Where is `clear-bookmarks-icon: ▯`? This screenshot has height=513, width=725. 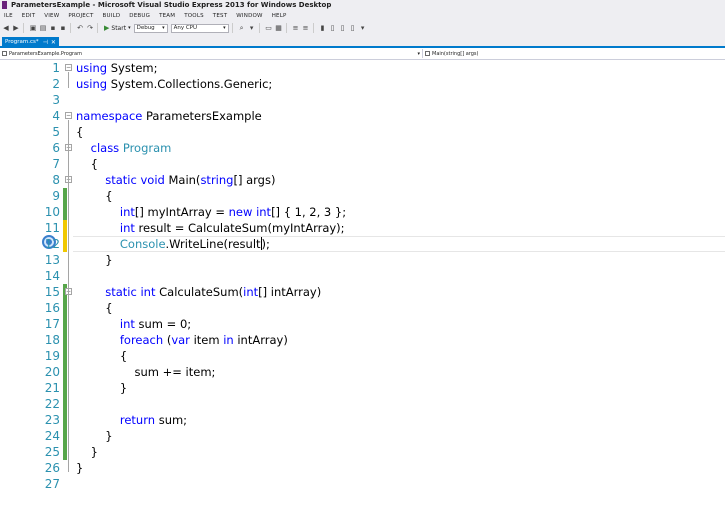
clear-bookmarks-icon: ▯ is located at coordinates (353, 28).